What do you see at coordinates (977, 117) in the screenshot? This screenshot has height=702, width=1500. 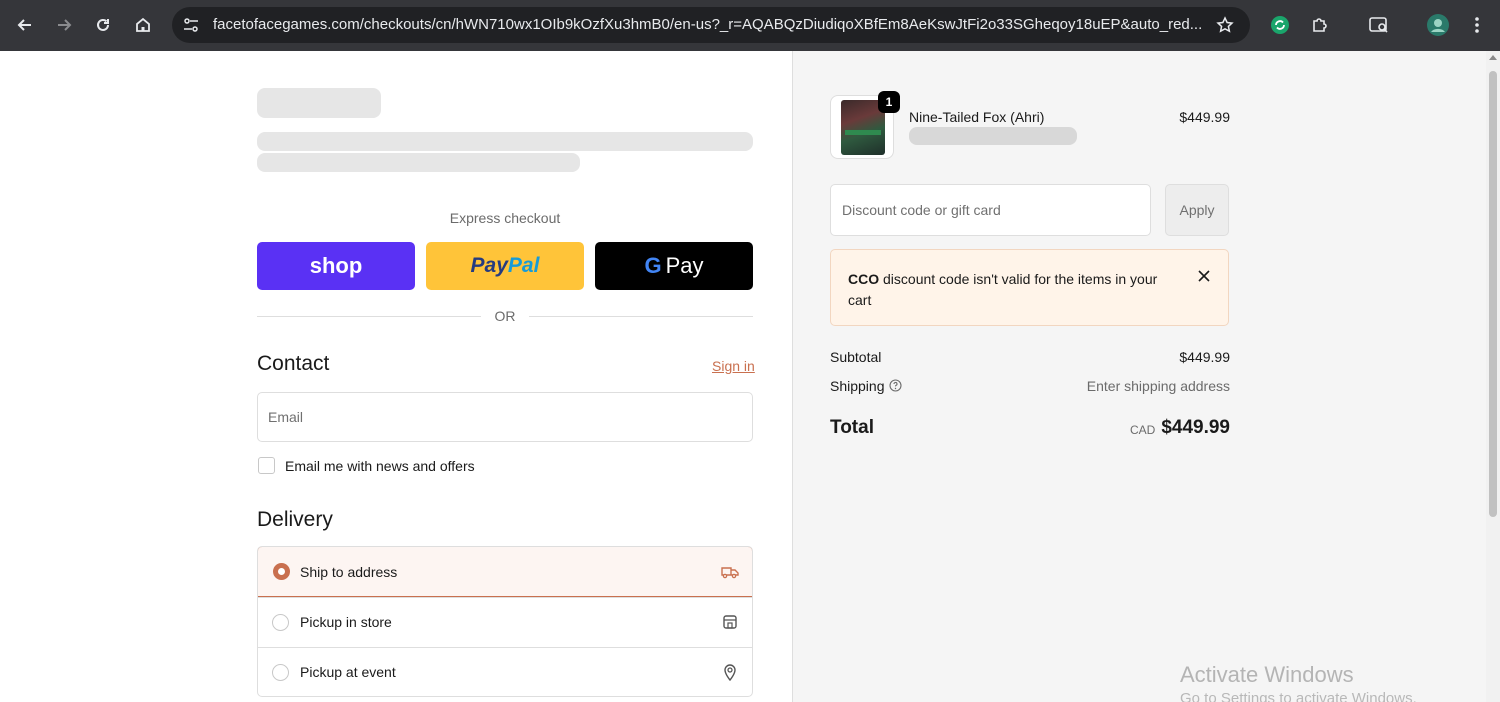 I see `product-name: Nine-Tailed Fox (Ahri)` at bounding box center [977, 117].